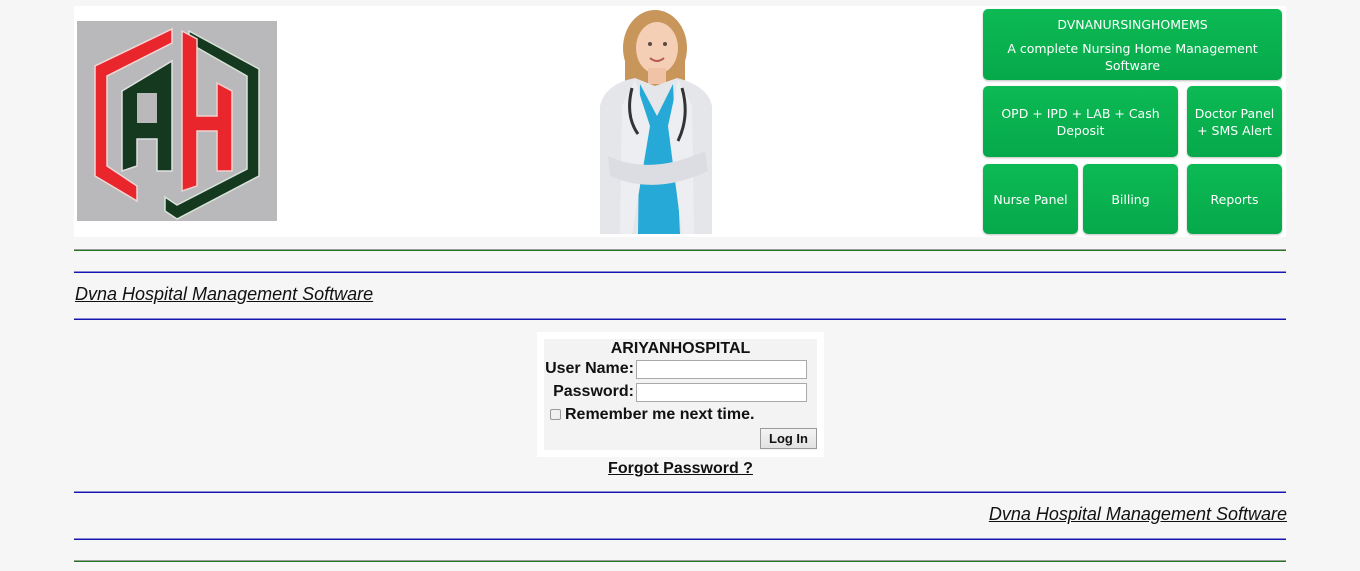 Image resolution: width=1360 pixels, height=571 pixels. I want to click on tile-billing-label: Billing, so click(1130, 199).